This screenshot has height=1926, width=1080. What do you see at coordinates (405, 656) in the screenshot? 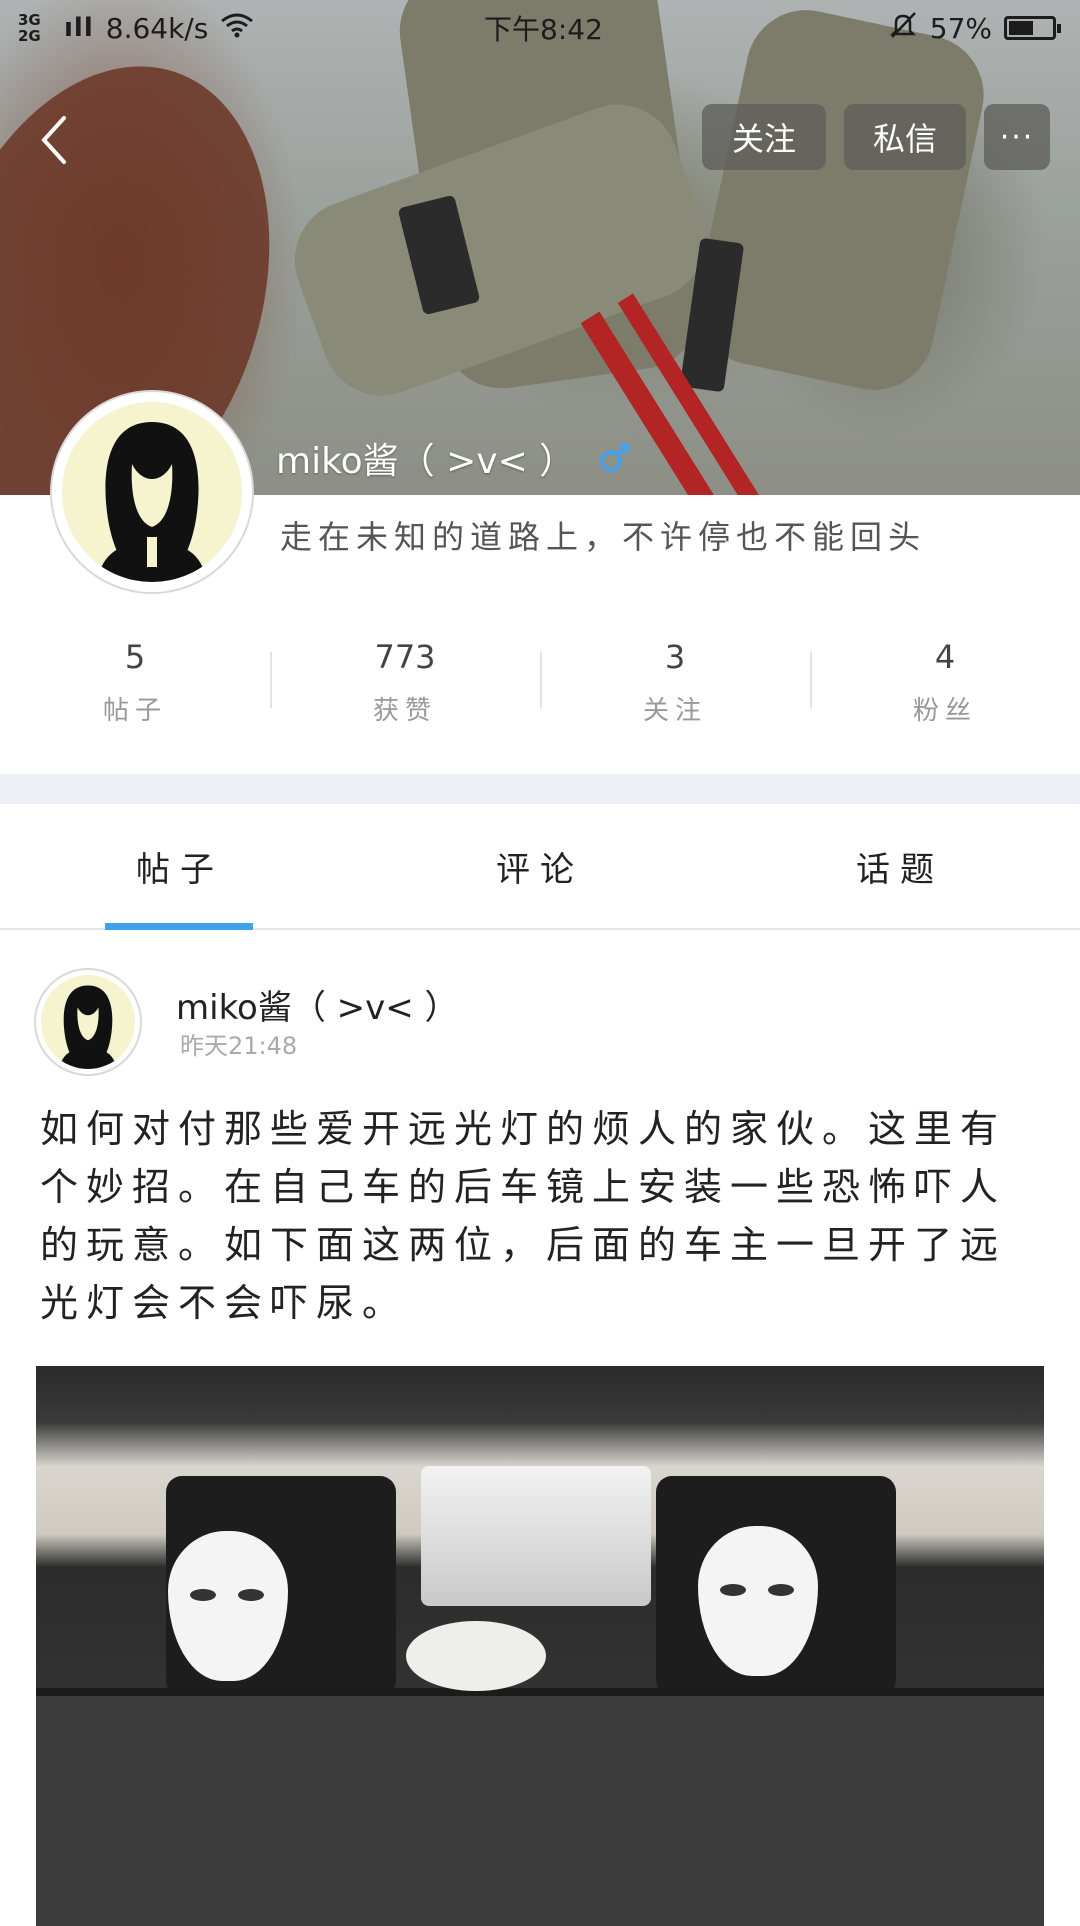
I see `stat-value: 773` at bounding box center [405, 656].